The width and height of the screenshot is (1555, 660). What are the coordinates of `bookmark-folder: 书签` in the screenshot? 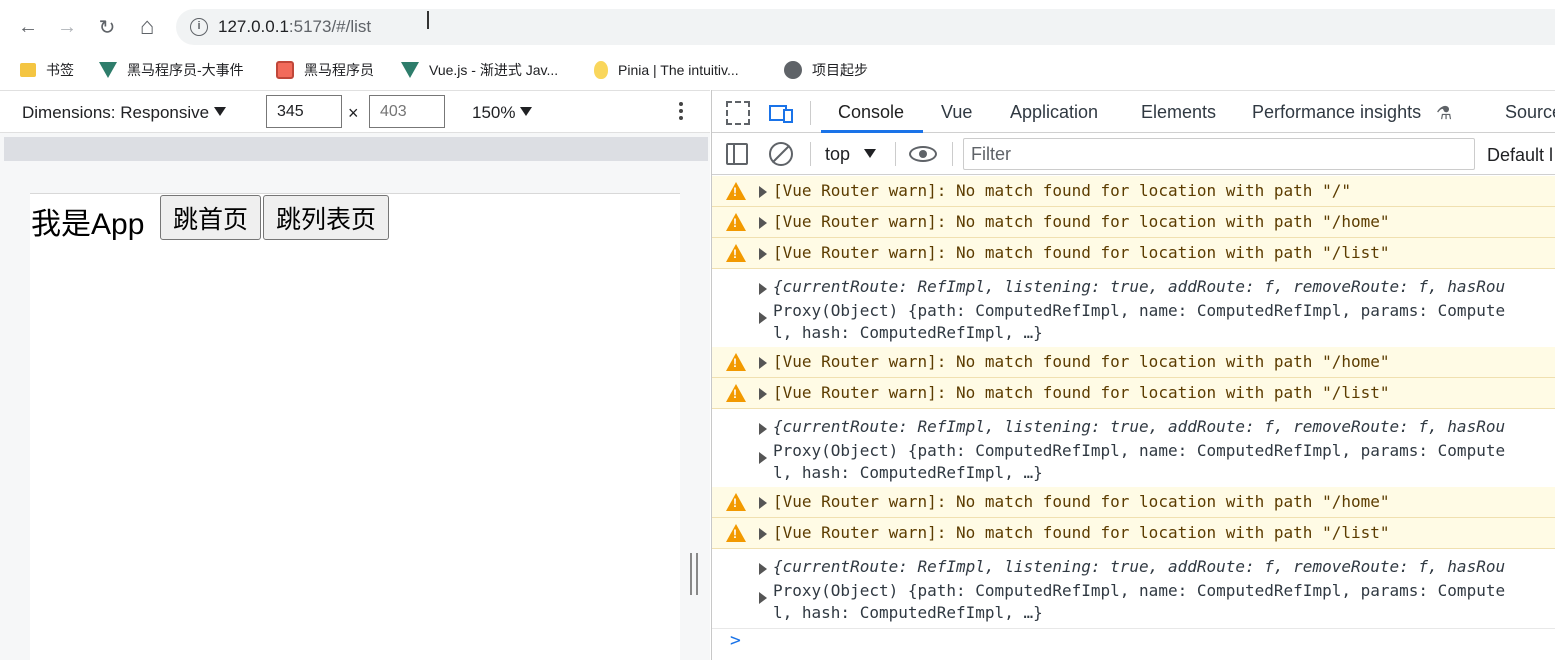 It's located at (47, 70).